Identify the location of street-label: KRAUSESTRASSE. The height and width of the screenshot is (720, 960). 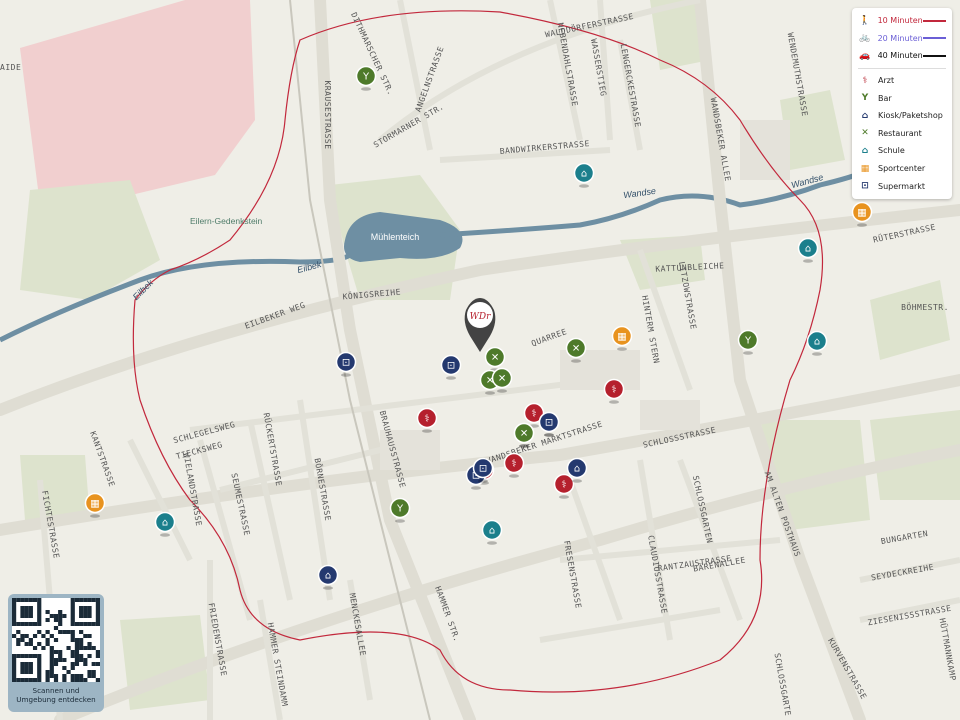
(327, 114).